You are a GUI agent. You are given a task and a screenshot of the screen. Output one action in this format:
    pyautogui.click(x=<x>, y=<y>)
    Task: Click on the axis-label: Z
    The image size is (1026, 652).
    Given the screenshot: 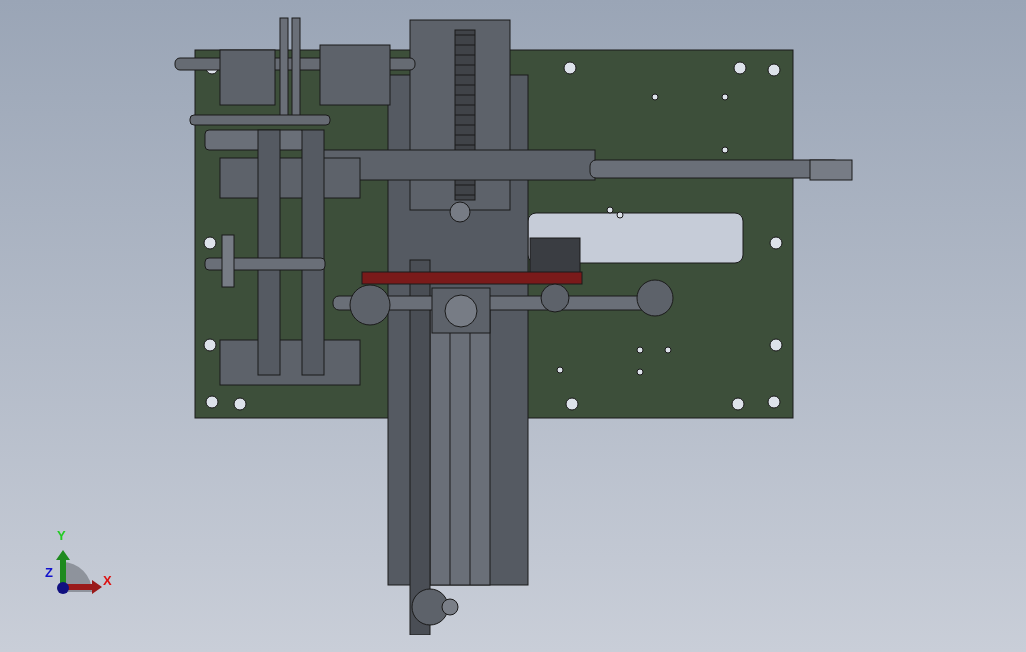 What is the action you would take?
    pyautogui.click(x=49, y=572)
    